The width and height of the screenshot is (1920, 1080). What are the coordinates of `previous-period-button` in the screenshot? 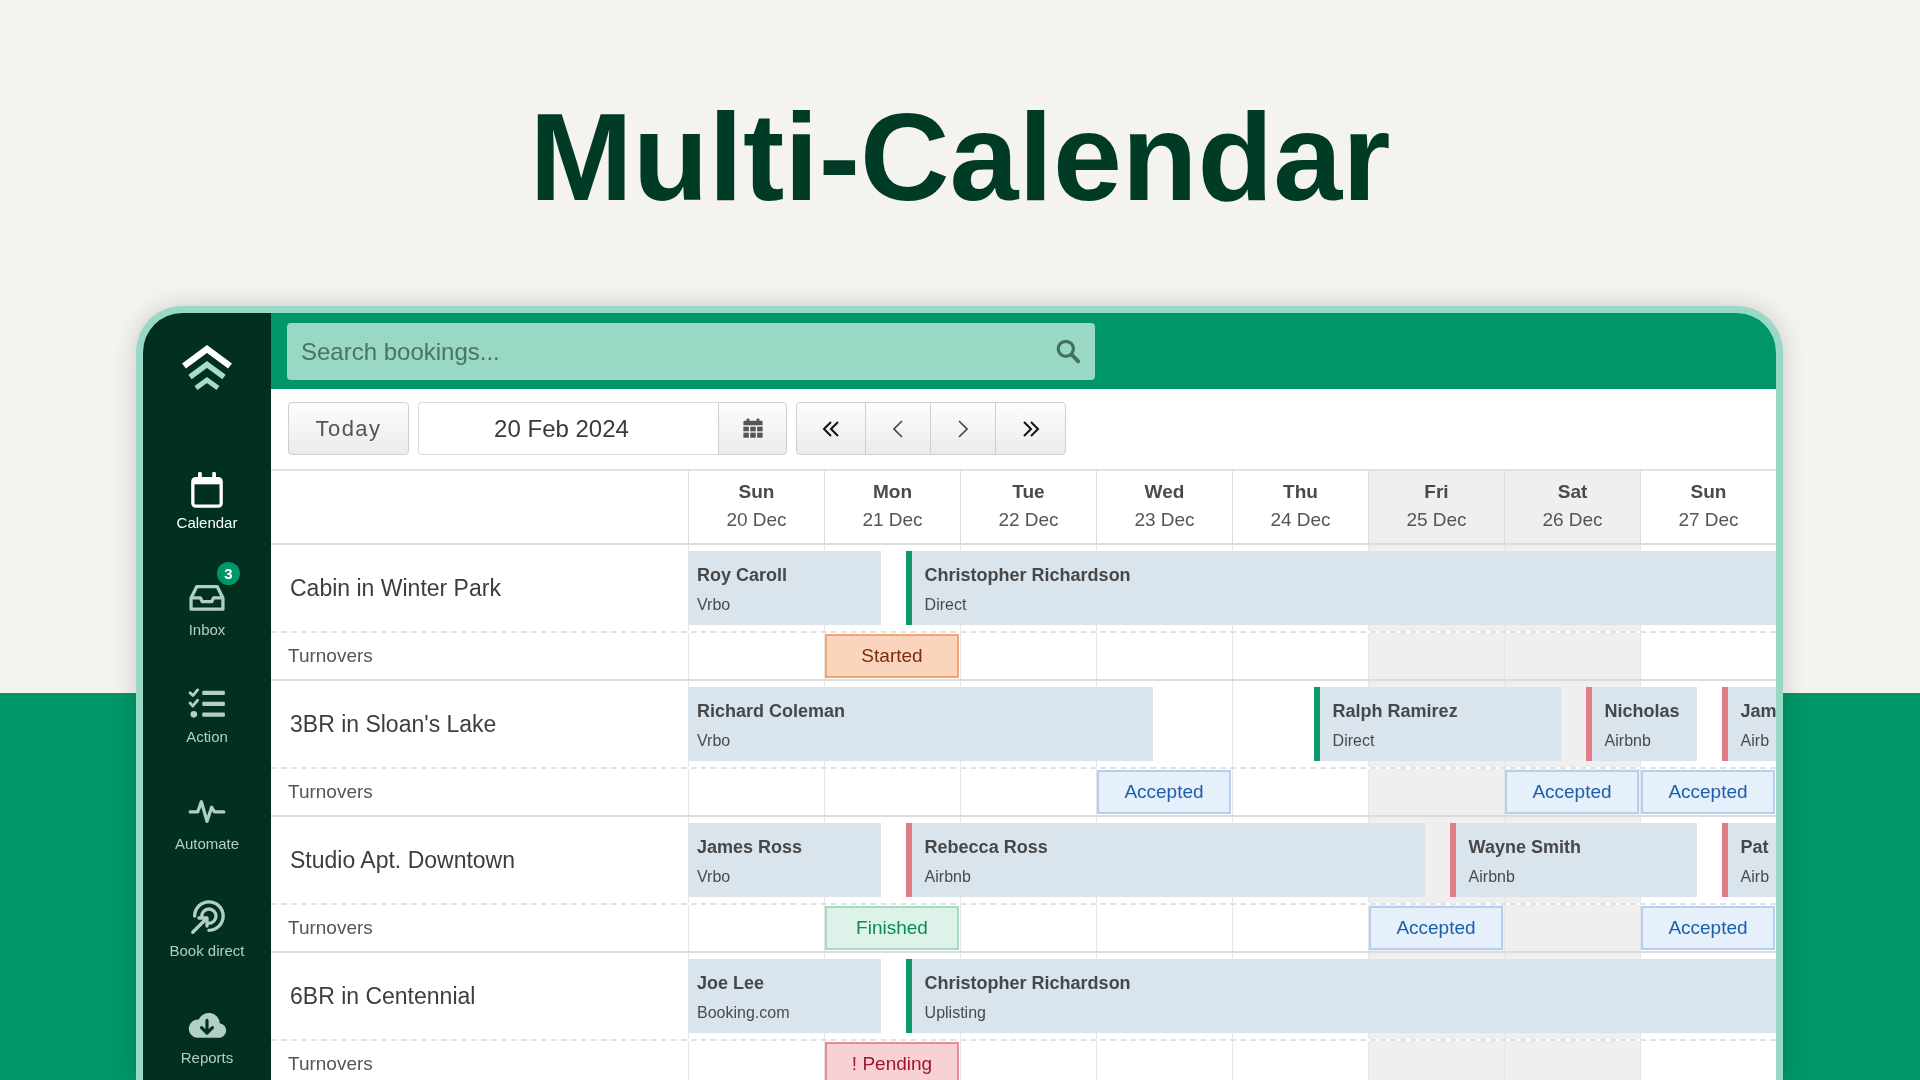 It's located at (831, 428).